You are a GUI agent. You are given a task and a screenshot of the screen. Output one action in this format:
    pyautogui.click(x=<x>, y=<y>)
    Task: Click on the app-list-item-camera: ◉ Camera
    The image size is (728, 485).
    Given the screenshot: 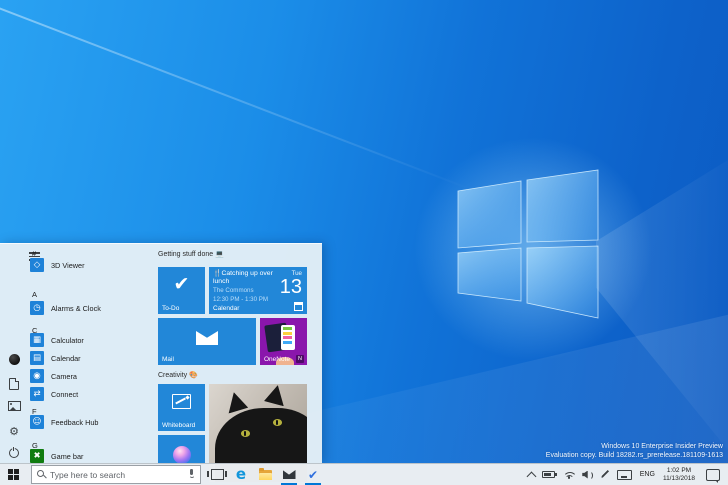 What is the action you would take?
    pyautogui.click(x=91, y=376)
    